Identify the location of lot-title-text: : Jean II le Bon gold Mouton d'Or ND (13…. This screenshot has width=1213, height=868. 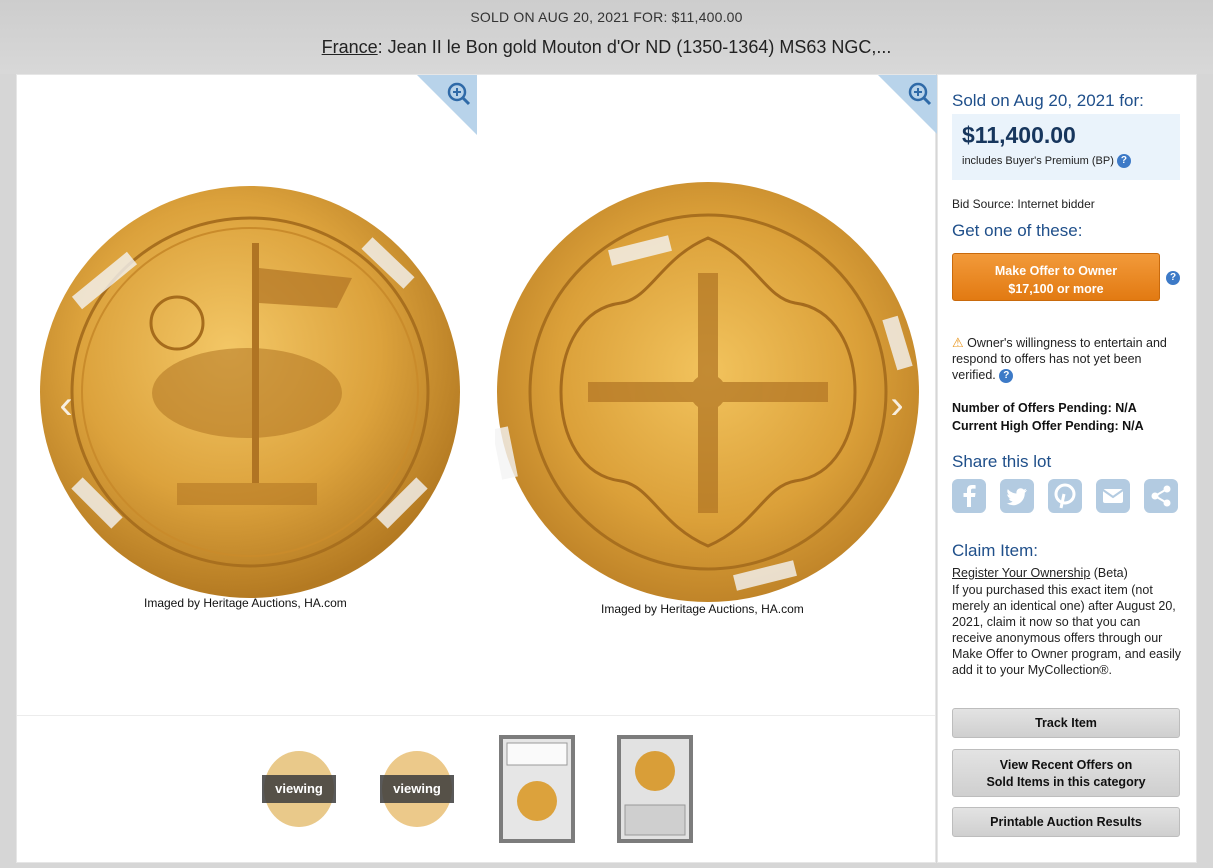
(634, 47).